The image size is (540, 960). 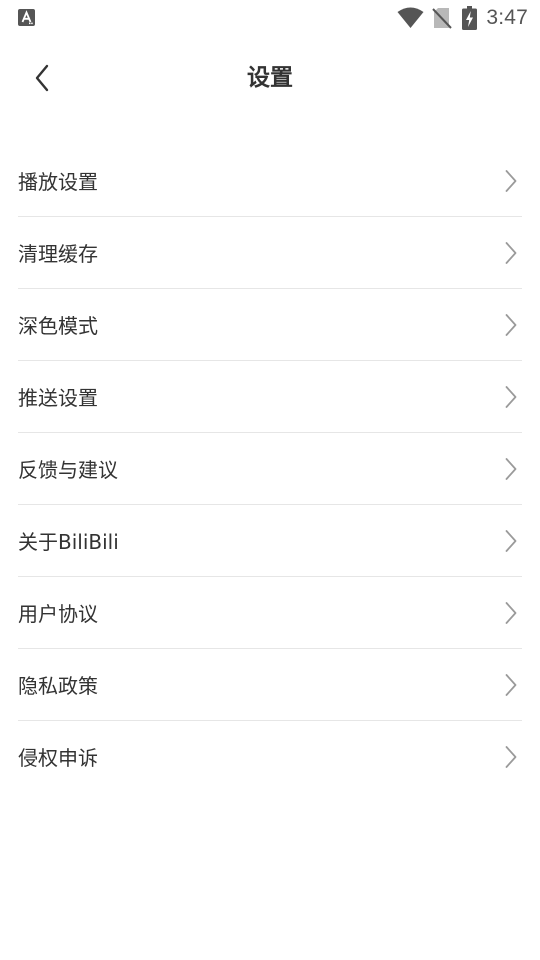 I want to click on settings-item-privacy-policy: 隐私政策, so click(x=270, y=685).